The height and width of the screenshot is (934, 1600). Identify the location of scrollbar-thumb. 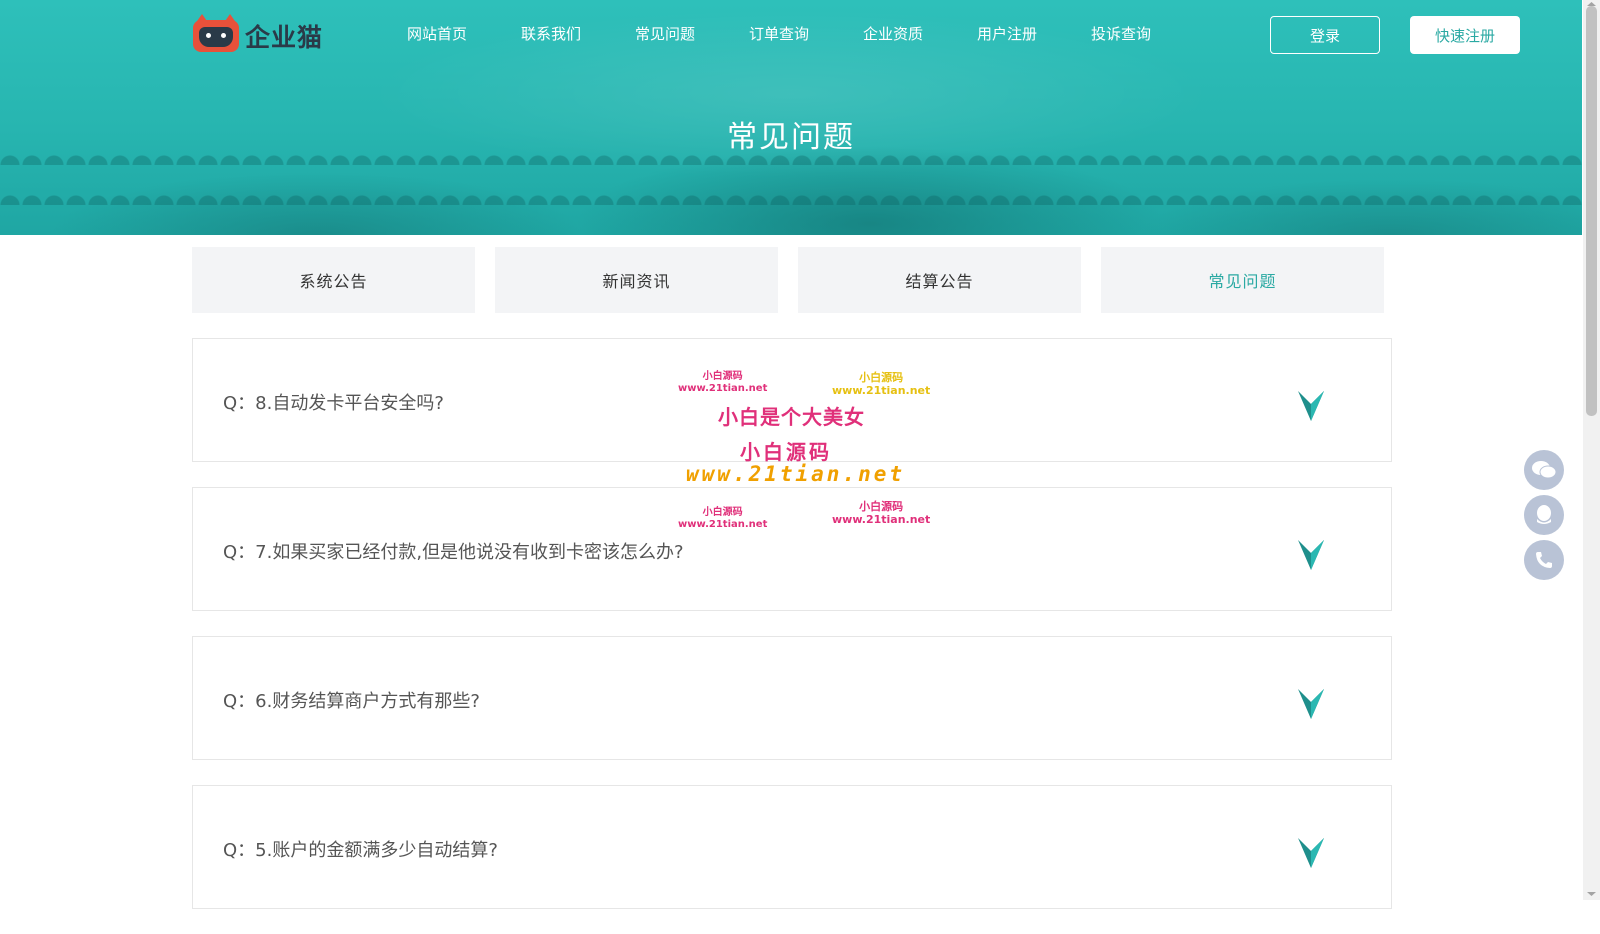
(1591, 211).